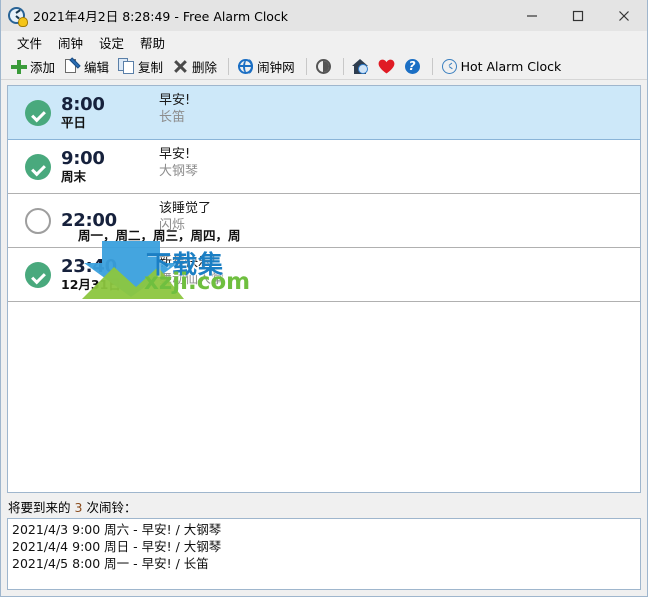 This screenshot has width=648, height=597. I want to click on copy-button: 复制, so click(142, 66).